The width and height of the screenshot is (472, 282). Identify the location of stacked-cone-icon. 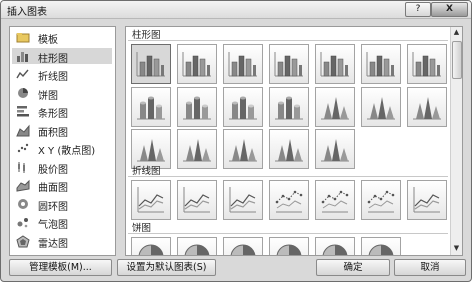
(381, 107).